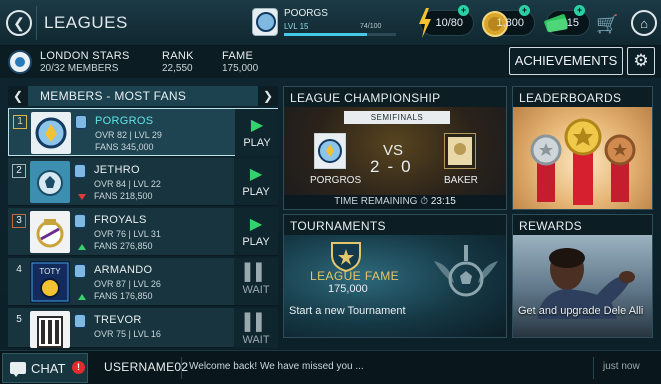 This screenshot has width=661, height=384. Describe the element at coordinates (461, 180) in the screenshot. I see `away-team-name: BAKER` at that location.